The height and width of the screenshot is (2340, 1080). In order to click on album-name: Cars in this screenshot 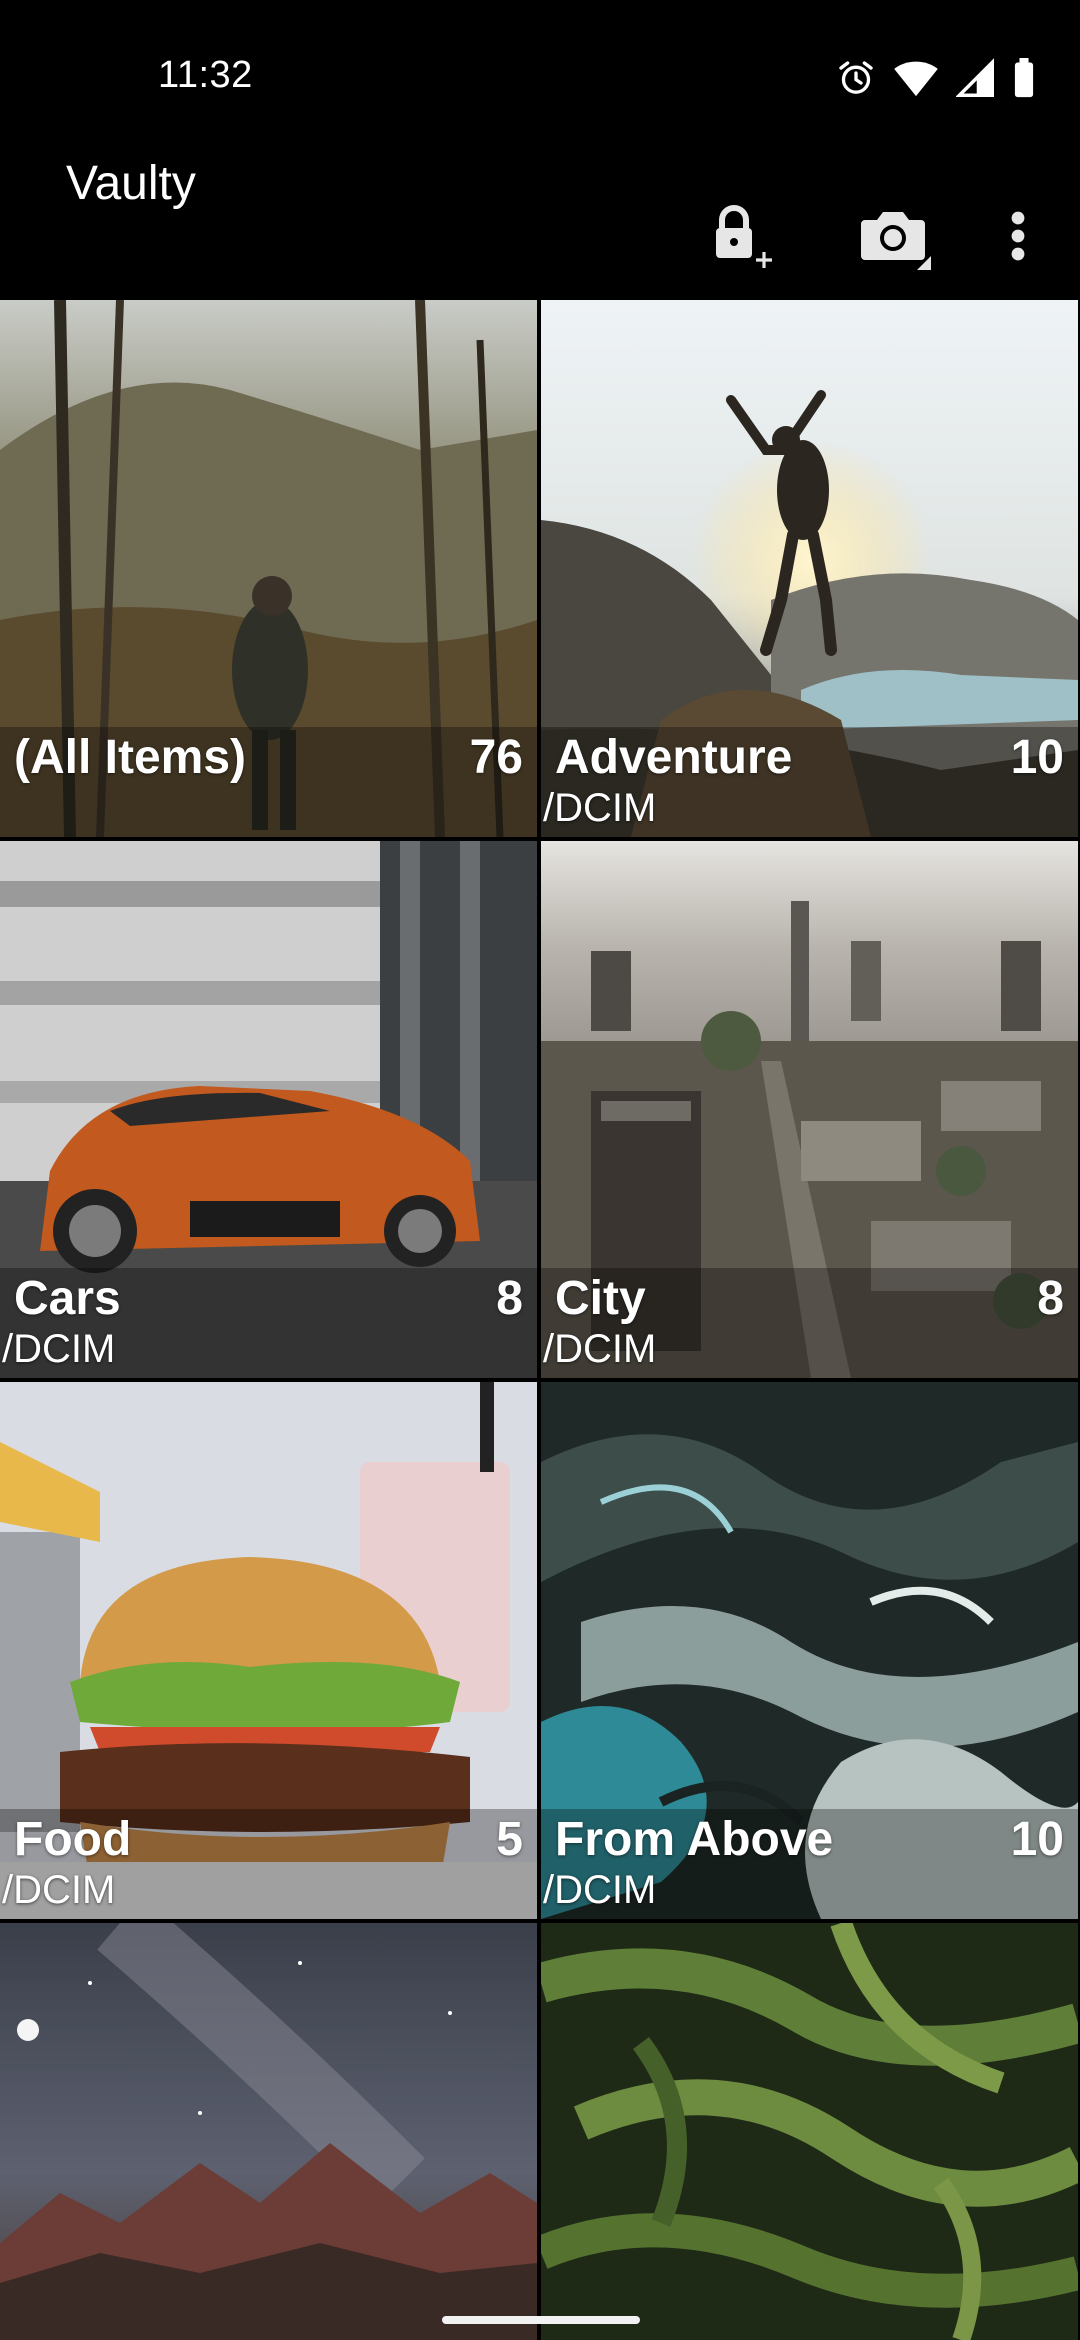, I will do `click(67, 1298)`.